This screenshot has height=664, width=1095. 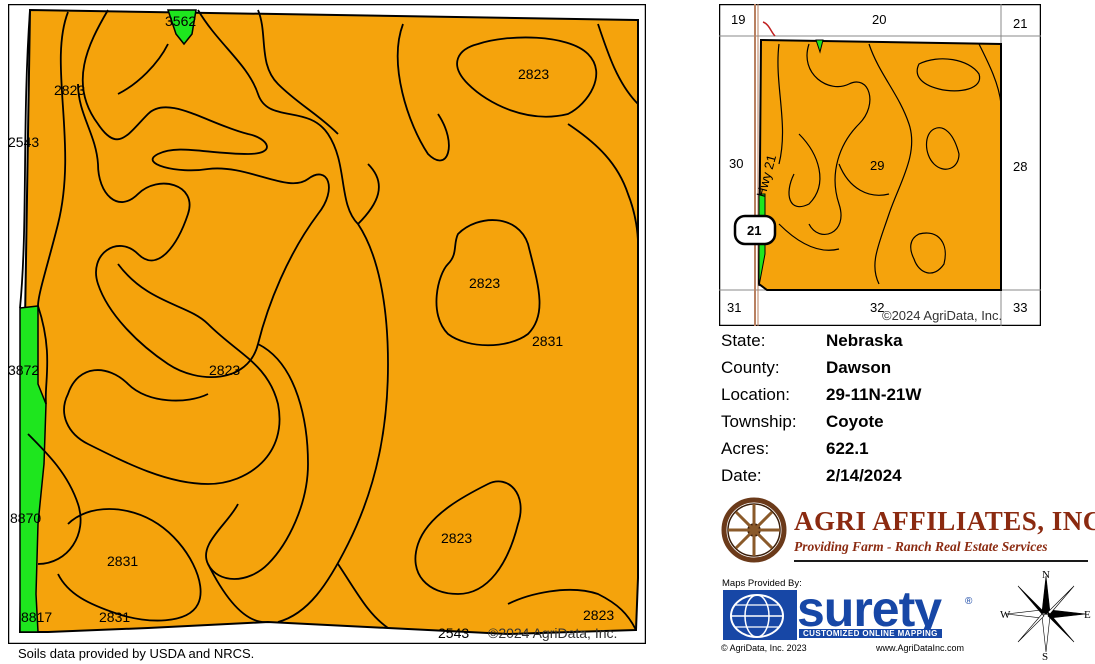 I want to click on highway-shield: 21, so click(x=755, y=230).